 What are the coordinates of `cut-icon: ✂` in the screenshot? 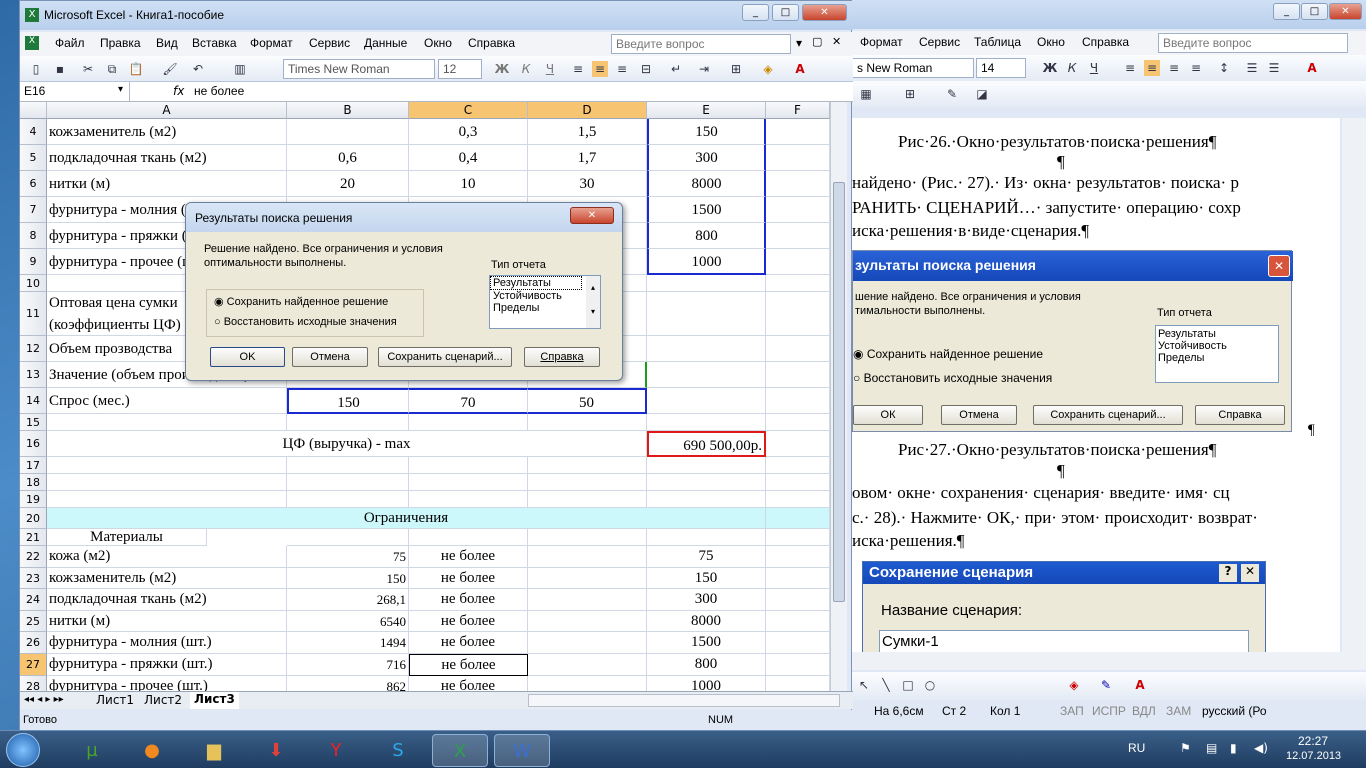 It's located at (88, 69).